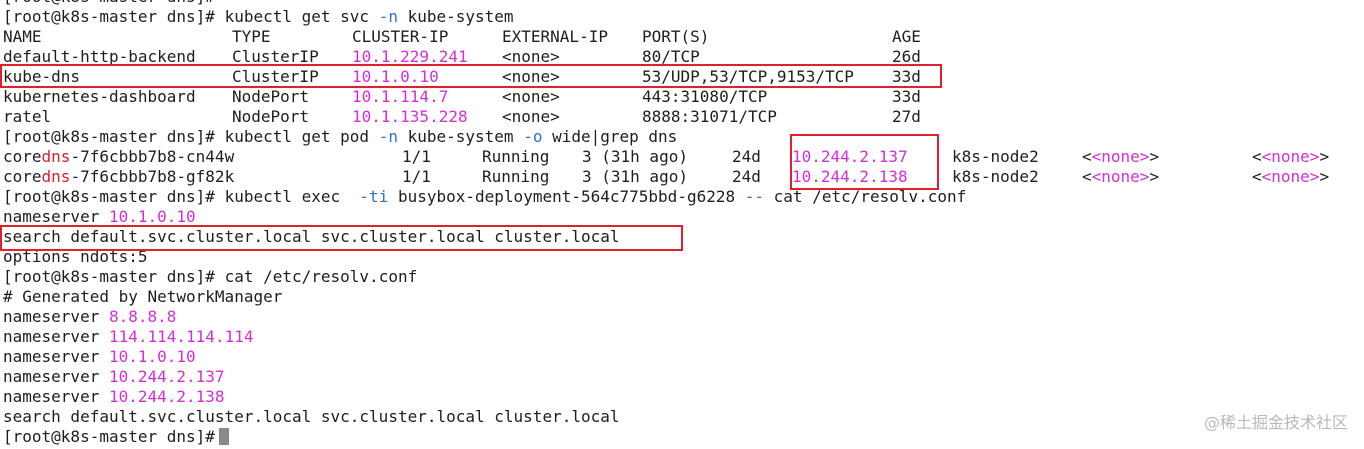 This screenshot has height=449, width=1364. What do you see at coordinates (682, 397) in the screenshot?
I see `resolv-nameserver-line: nameserver 10.244.2.138` at bounding box center [682, 397].